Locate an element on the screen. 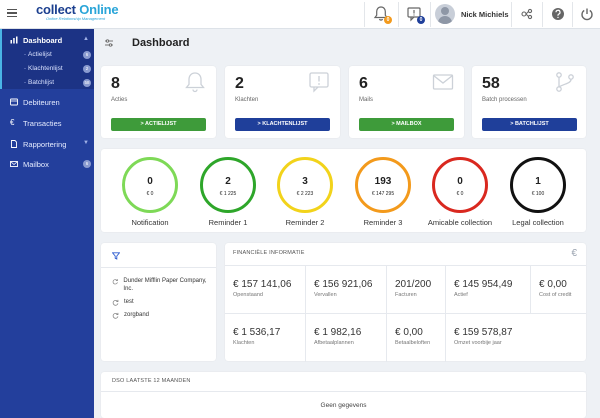  ring-label: Reminder 2 is located at coordinates (305, 222).